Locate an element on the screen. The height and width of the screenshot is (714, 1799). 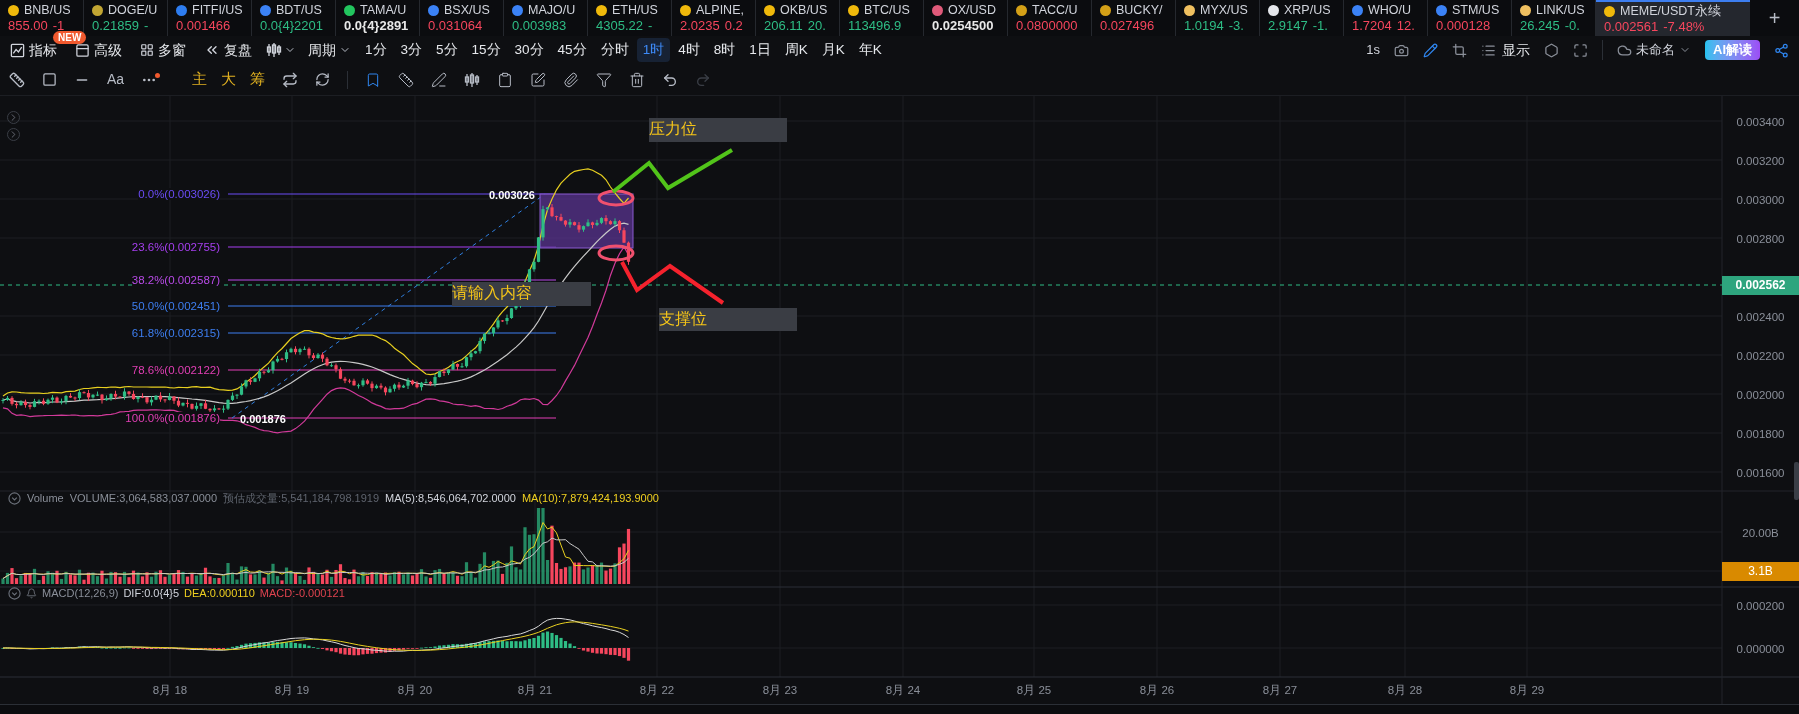
interval-tab: 45分 is located at coordinates (572, 50).